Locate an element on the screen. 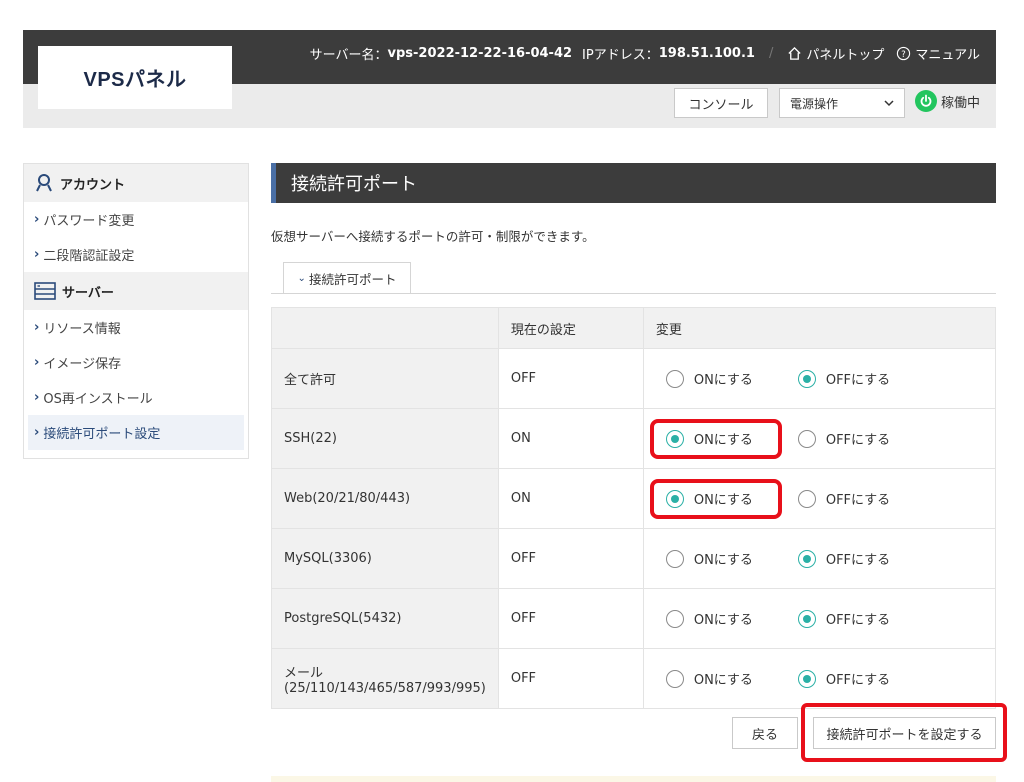  table-row: SSH(22) ON ONにする OFFにする is located at coordinates (634, 438).